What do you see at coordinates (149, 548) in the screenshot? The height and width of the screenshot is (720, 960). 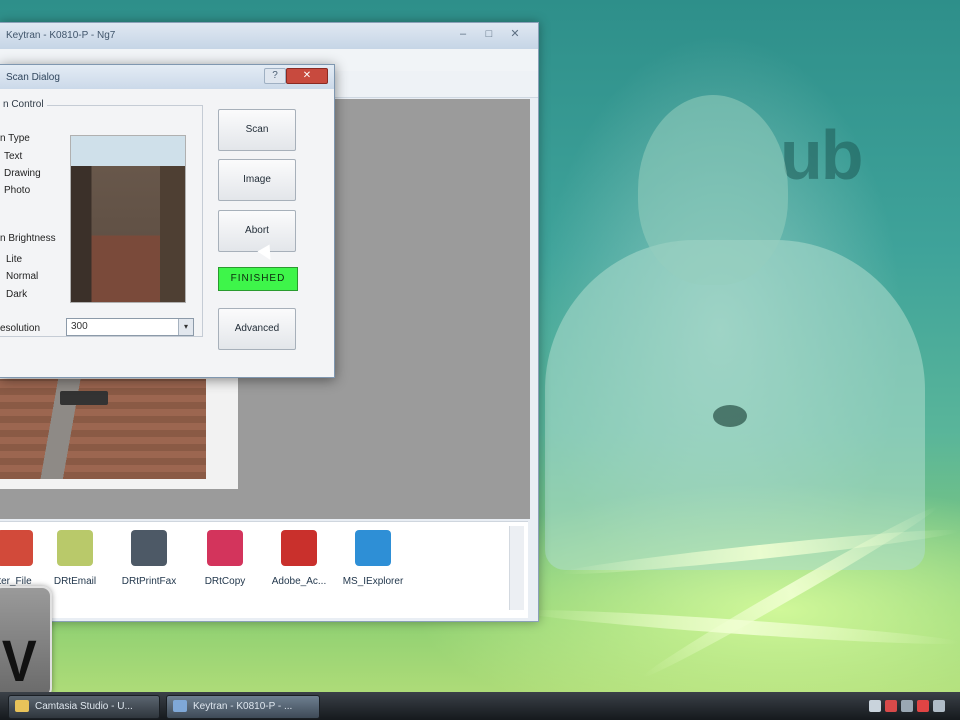 I see `printer-icon` at bounding box center [149, 548].